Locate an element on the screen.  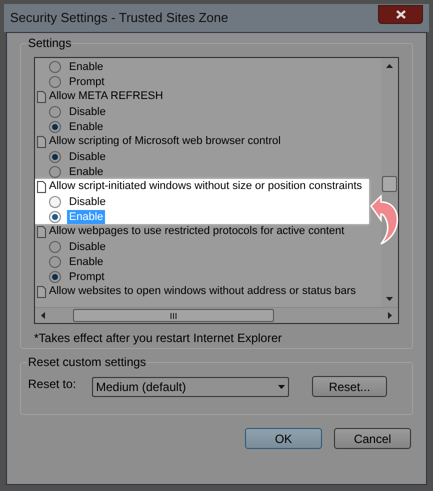
setting-label: Allow websites to open windows without address or status bars is located at coordinates (202, 291).